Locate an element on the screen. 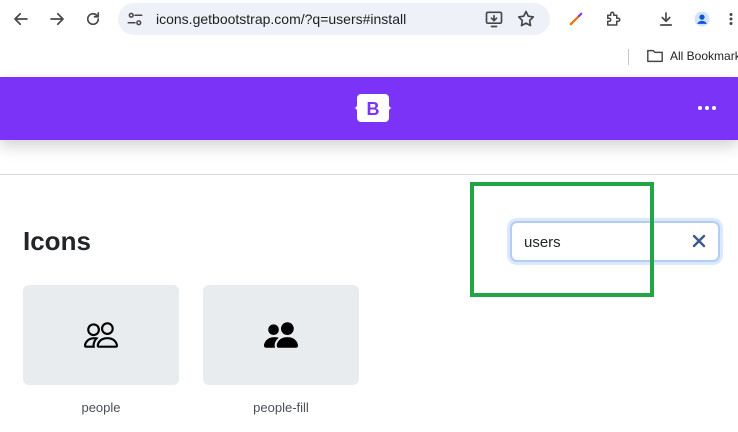 The height and width of the screenshot is (432, 738). clear-search-icon is located at coordinates (699, 241).